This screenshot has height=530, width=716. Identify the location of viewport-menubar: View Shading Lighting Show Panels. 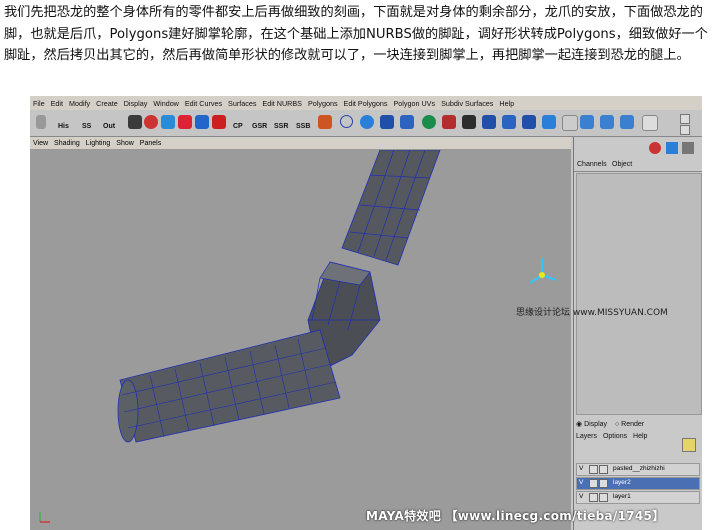
(300, 143).